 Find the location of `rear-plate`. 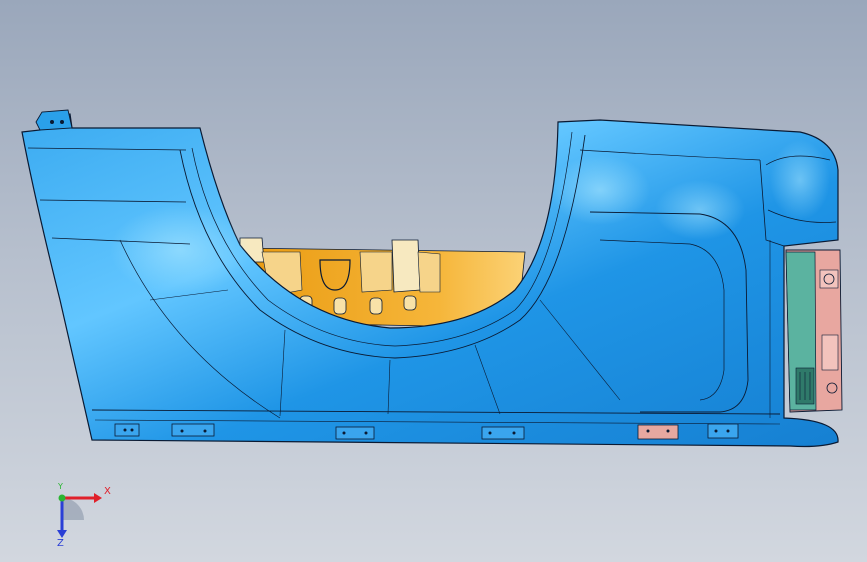

rear-plate is located at coordinates (814, 331).